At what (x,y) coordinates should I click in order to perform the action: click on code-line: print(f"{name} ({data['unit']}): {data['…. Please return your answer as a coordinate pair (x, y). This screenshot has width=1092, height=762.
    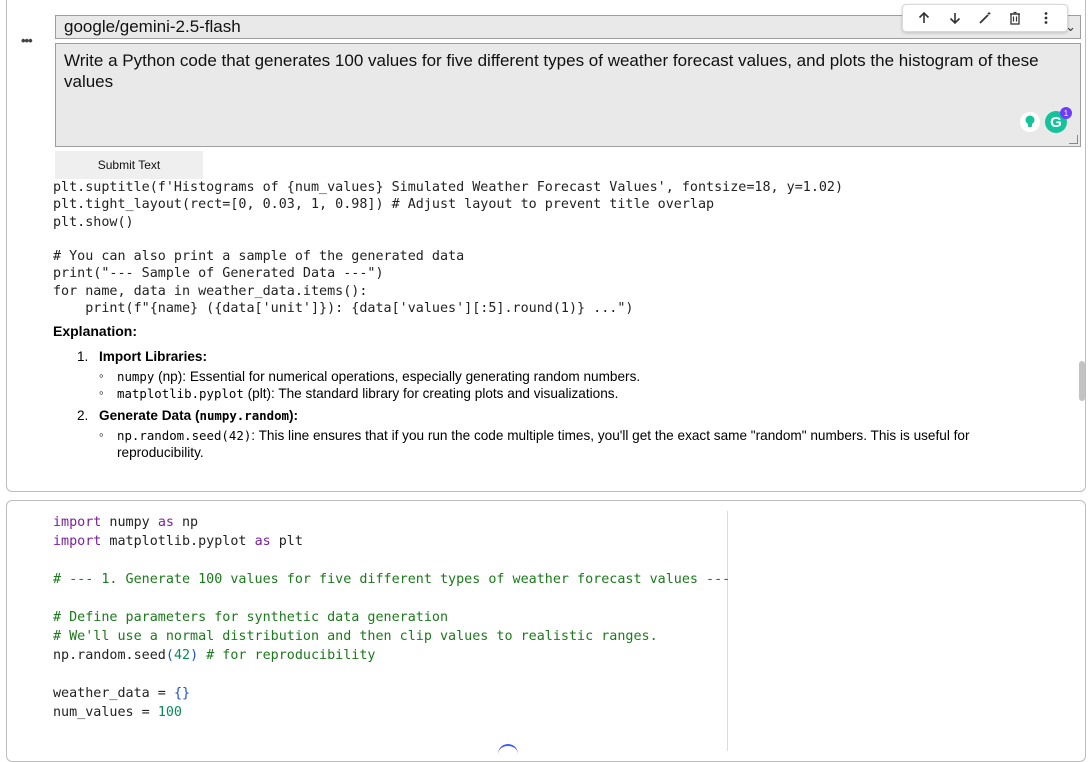
    Looking at the image, I should click on (343, 309).